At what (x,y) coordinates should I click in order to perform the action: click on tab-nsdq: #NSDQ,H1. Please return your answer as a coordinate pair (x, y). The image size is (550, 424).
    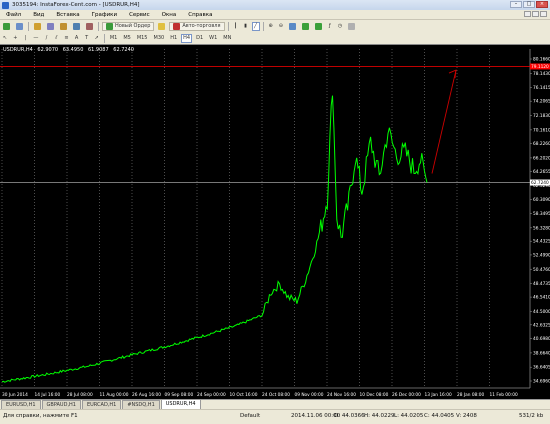
    Looking at the image, I should click on (141, 404).